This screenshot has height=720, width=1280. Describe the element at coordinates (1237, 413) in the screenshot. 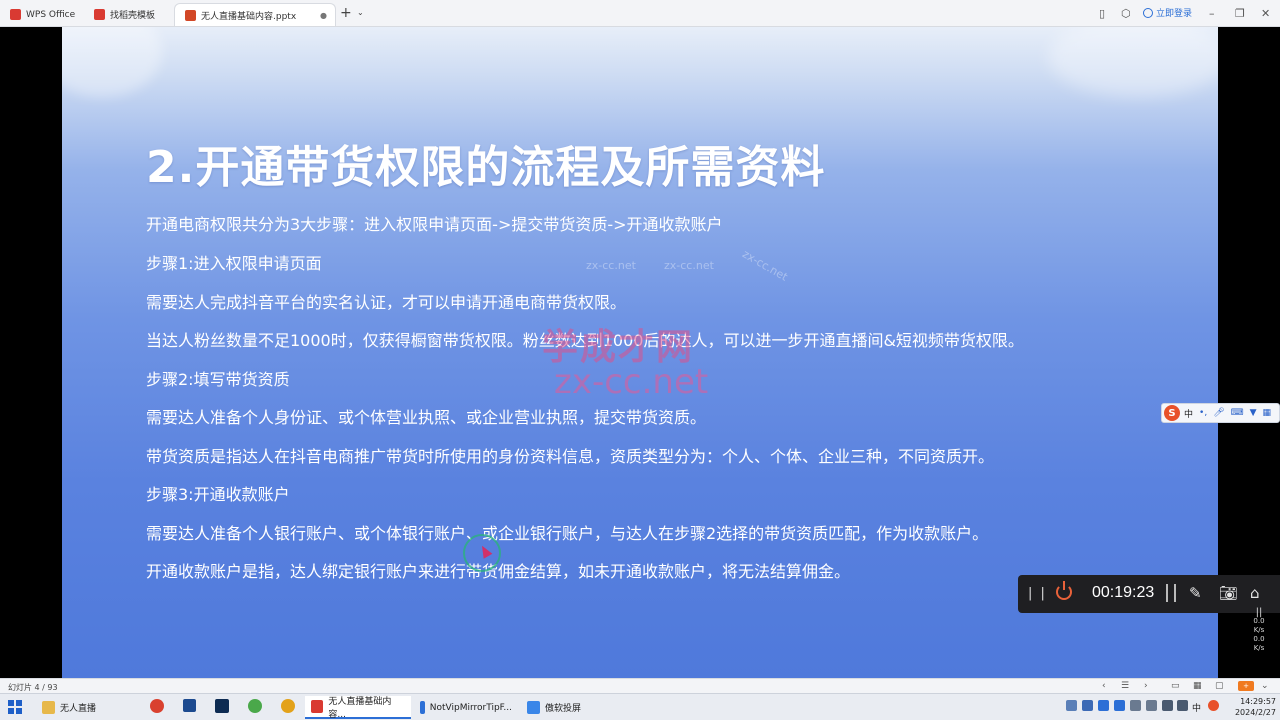

I see `keyboard-icon: ⌨` at that location.